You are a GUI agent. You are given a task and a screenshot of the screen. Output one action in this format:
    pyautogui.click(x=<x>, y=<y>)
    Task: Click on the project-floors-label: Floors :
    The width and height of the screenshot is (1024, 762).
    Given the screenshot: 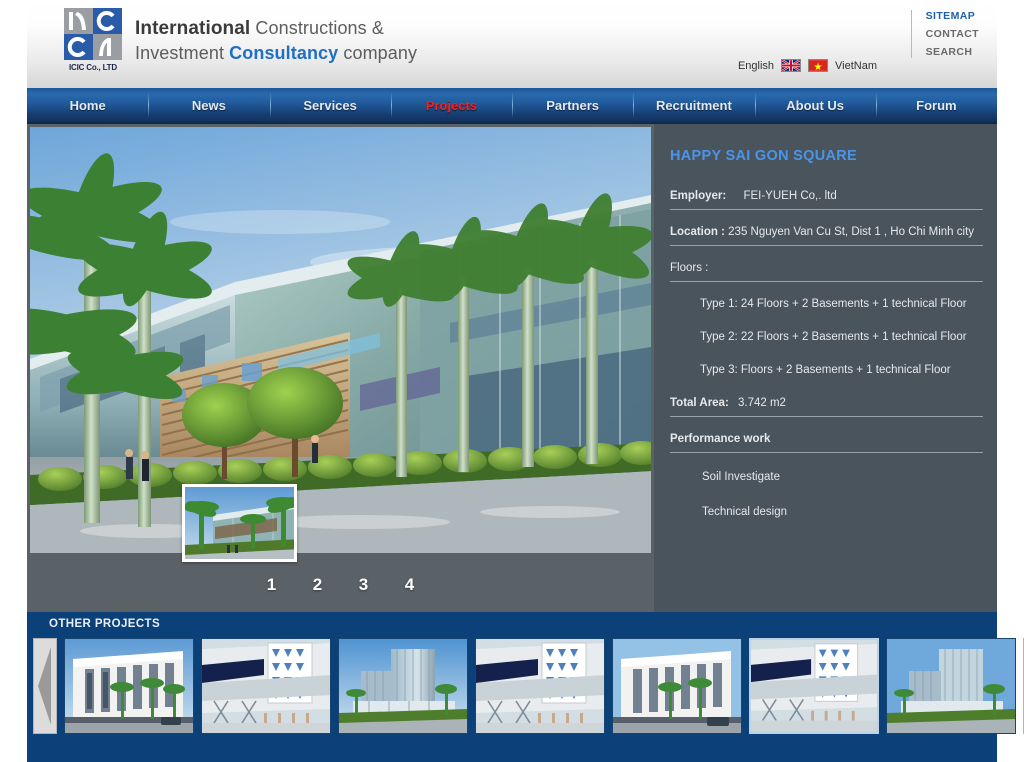 What is the action you would take?
    pyautogui.click(x=826, y=272)
    